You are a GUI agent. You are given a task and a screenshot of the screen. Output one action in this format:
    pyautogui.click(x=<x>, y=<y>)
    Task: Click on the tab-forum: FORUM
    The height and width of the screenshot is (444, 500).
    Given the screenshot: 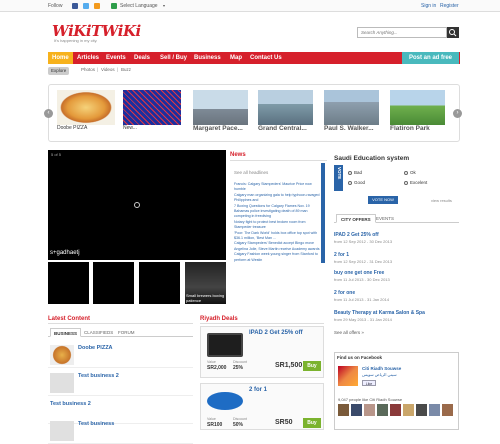 What is the action you would take?
    pyautogui.click(x=126, y=332)
    